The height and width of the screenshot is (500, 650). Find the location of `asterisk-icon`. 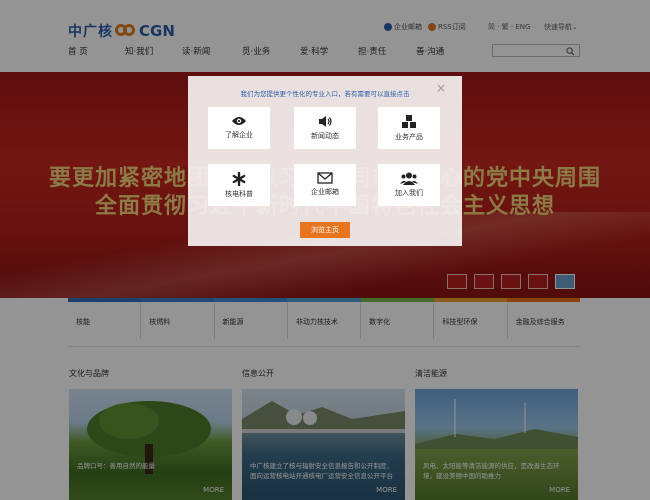

asterisk-icon is located at coordinates (239, 179).